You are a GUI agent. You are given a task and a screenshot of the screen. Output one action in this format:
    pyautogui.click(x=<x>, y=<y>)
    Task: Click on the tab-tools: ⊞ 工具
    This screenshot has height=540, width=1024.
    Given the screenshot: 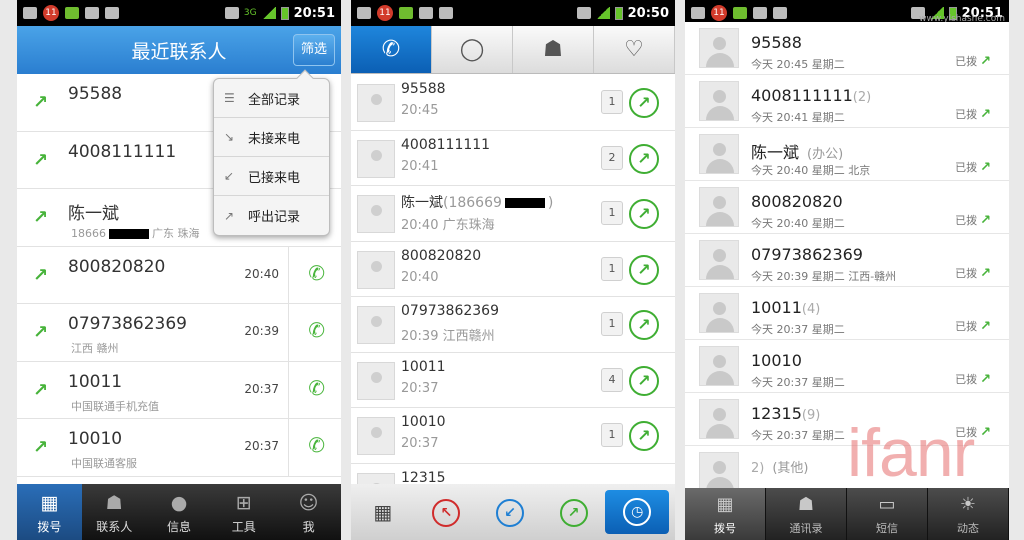 What is the action you would take?
    pyautogui.click(x=243, y=512)
    